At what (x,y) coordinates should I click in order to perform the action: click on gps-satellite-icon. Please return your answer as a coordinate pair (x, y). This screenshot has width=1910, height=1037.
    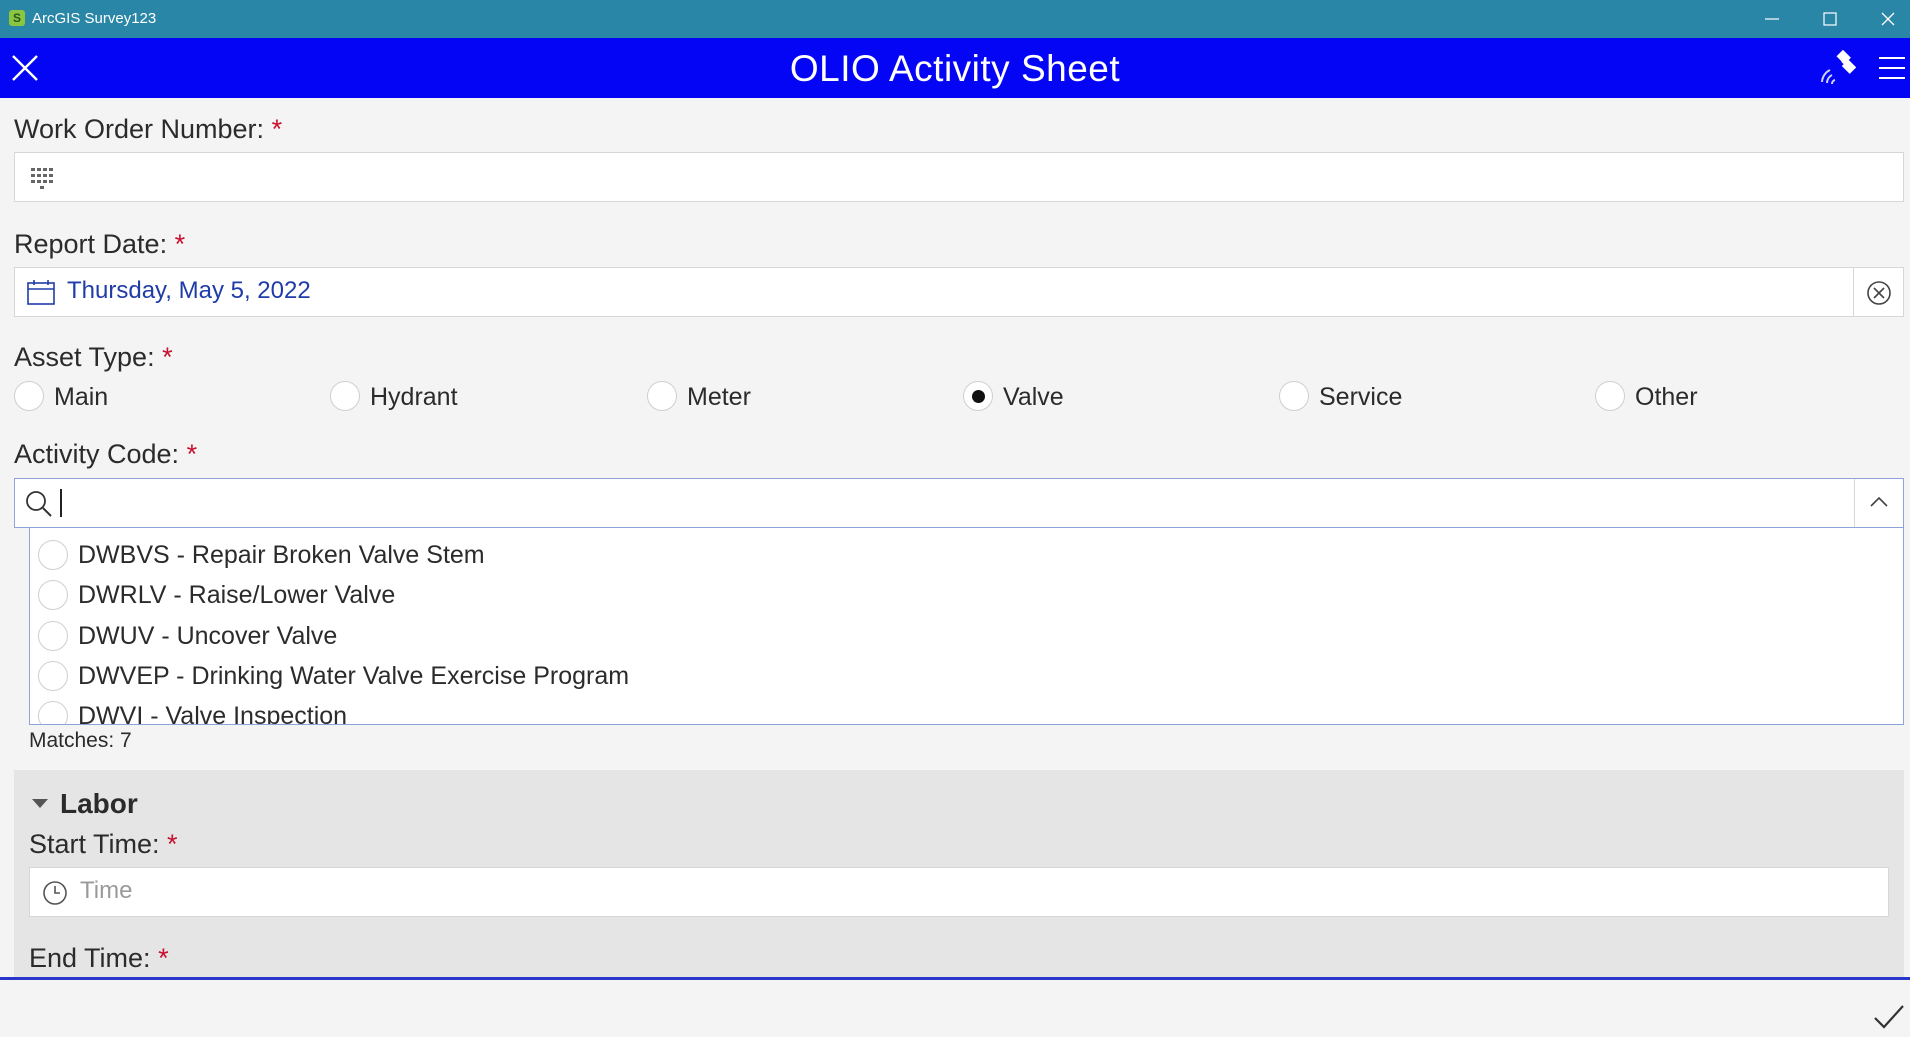
    Looking at the image, I should click on (1839, 67).